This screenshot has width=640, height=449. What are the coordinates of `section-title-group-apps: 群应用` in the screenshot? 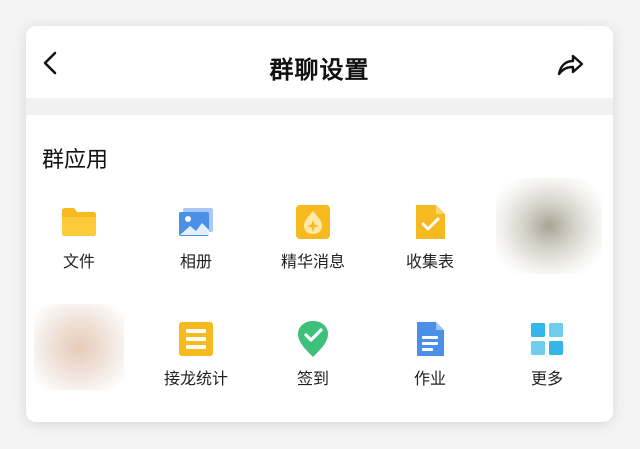 It's located at (75, 160).